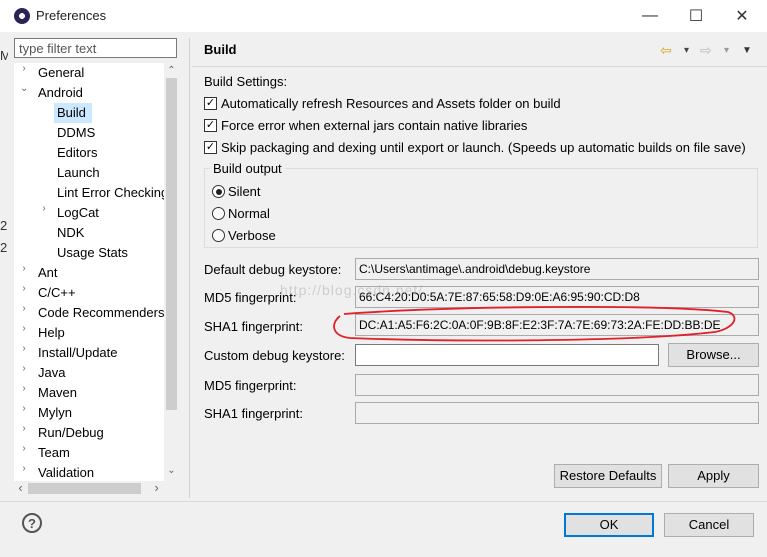 The image size is (767, 557). I want to click on radio-verbose, so click(218, 235).